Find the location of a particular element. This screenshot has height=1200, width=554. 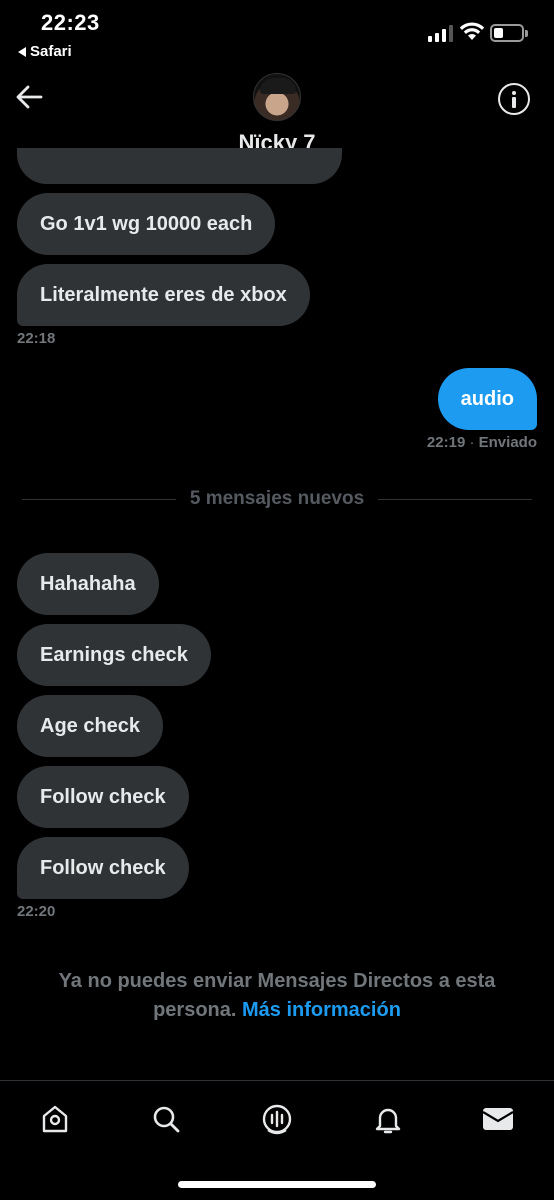

message-bubble-incoming: Go 1v1 wg 10000 each is located at coordinates (146, 224).